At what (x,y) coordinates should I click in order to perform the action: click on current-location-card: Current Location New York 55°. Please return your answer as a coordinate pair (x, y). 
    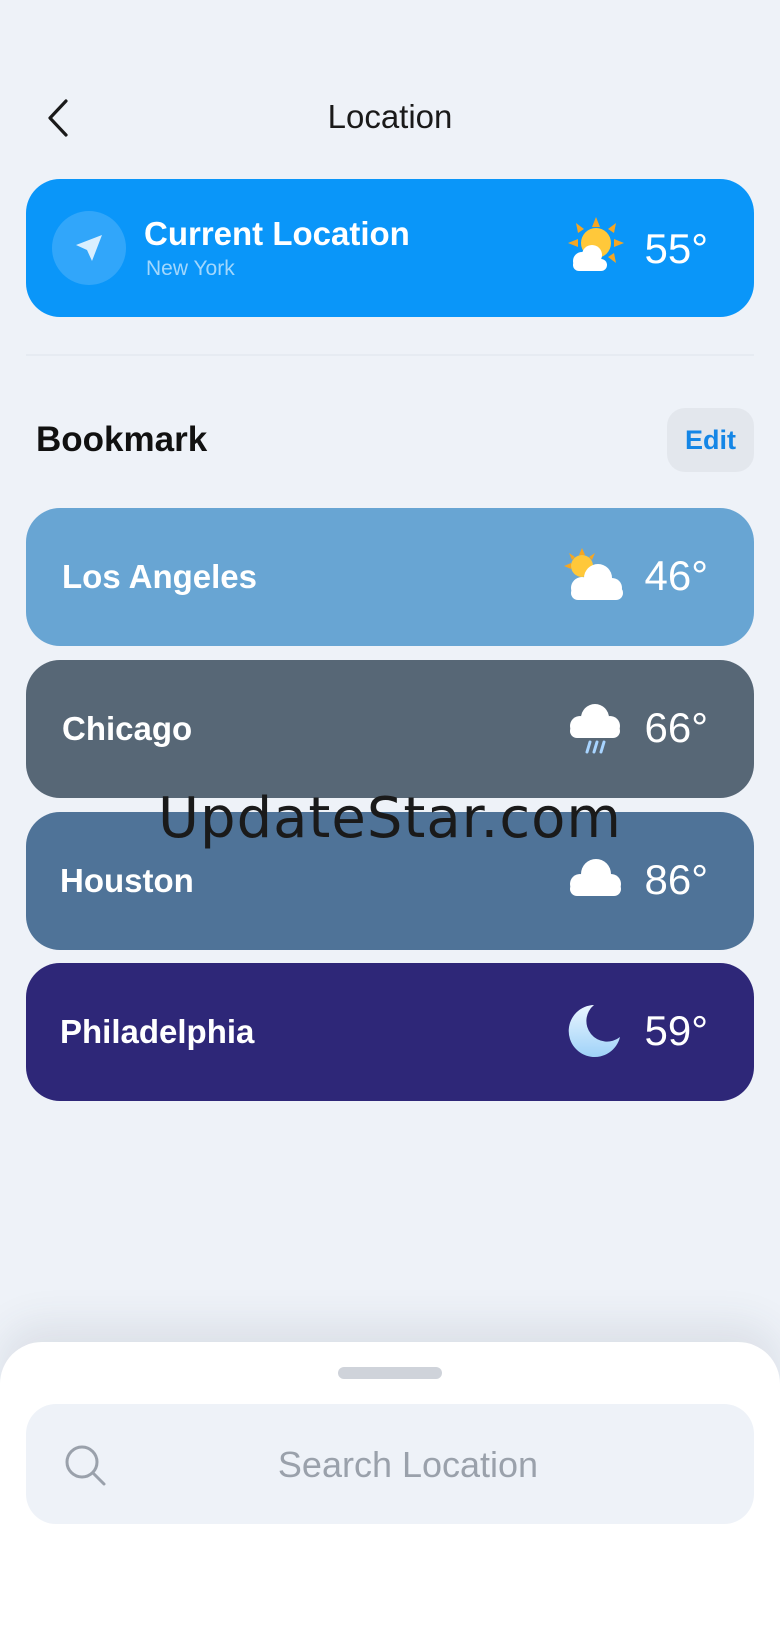
    Looking at the image, I should click on (390, 248).